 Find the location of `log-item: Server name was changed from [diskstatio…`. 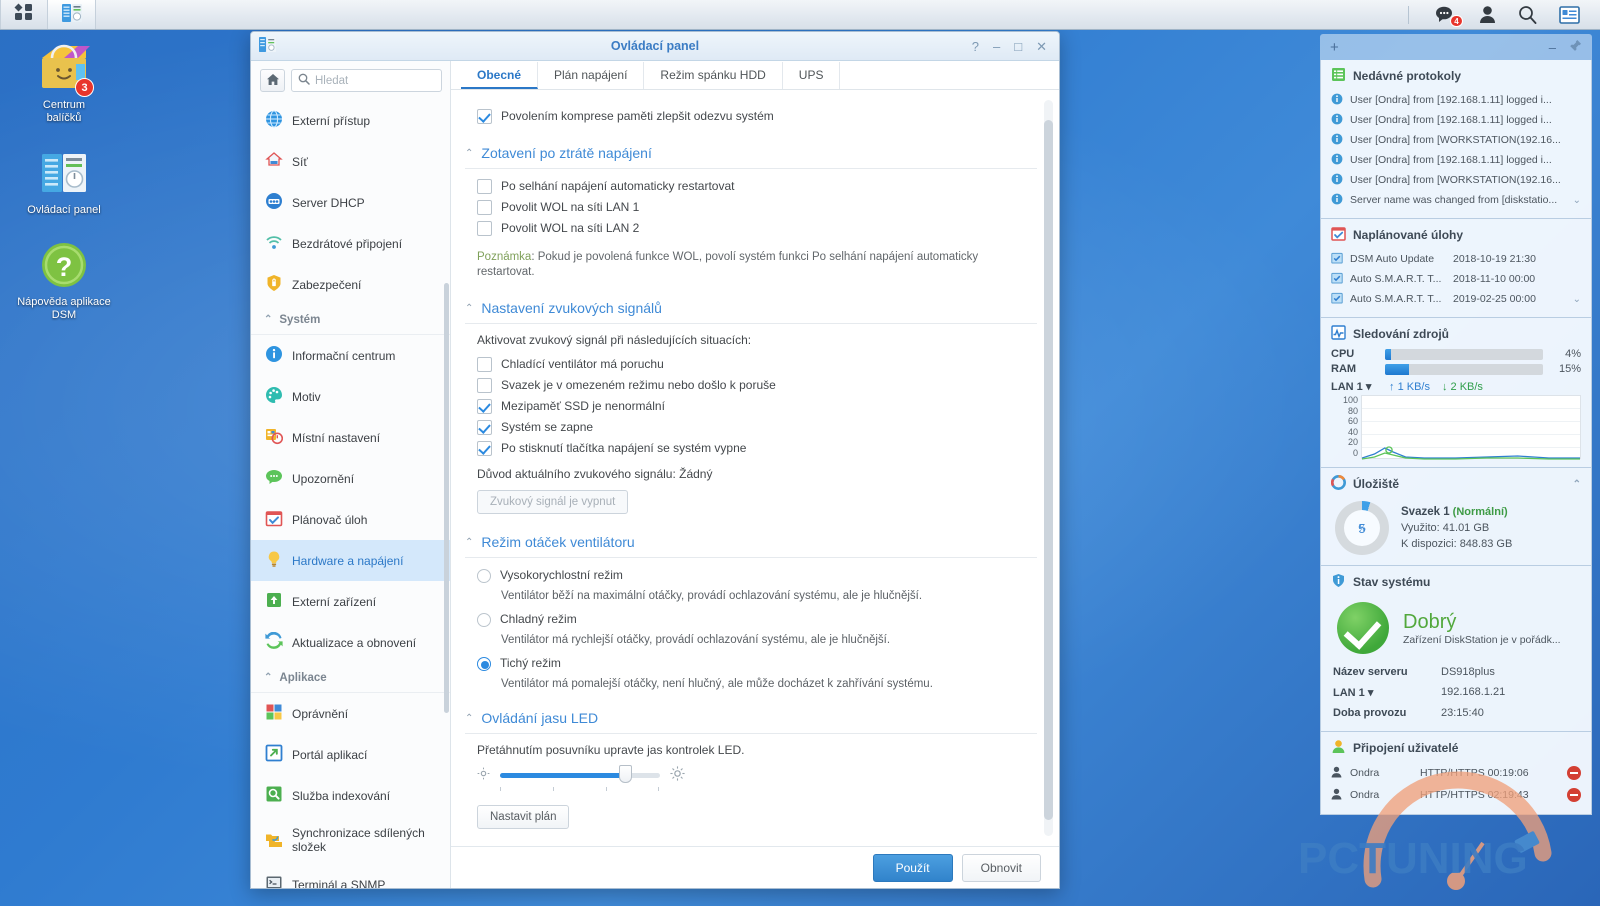

log-item: Server name was changed from [diskstatio… is located at coordinates (1456, 200).